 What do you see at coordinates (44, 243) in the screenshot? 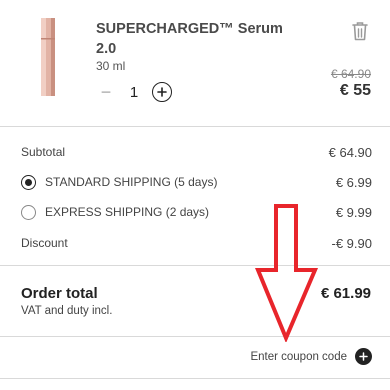
I see `discount-label: Discount` at bounding box center [44, 243].